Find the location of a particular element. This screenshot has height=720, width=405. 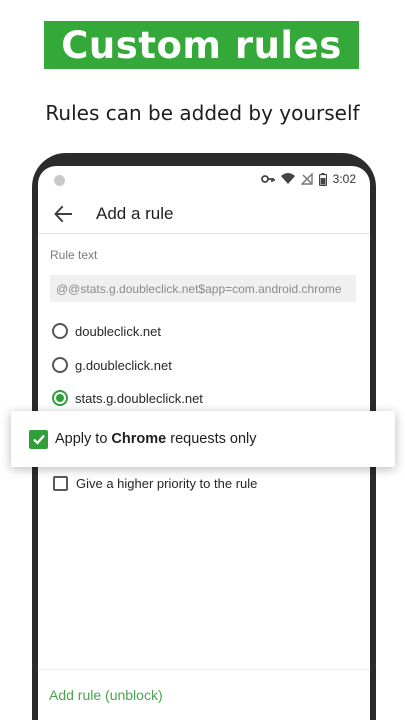

radio-label: g.doubleclick.net is located at coordinates (123, 365).